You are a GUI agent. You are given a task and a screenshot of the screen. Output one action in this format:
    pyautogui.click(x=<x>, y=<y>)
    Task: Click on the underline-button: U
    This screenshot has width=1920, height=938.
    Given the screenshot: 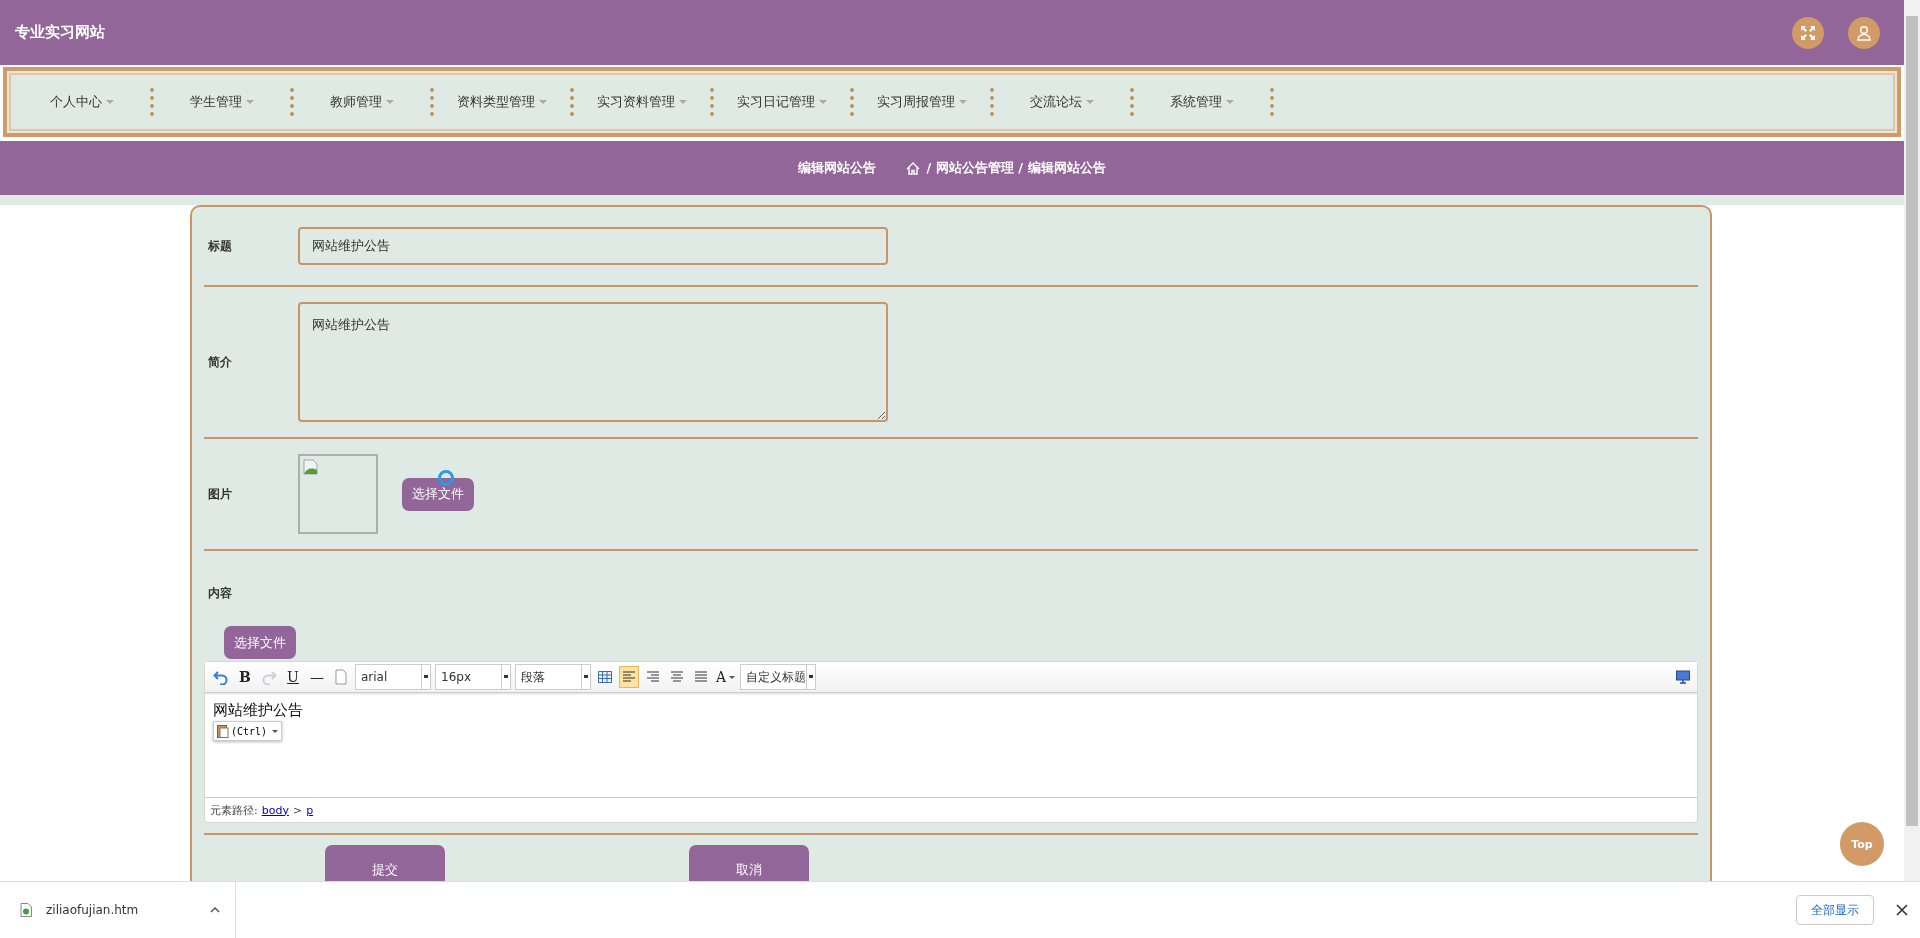 What is the action you would take?
    pyautogui.click(x=293, y=677)
    